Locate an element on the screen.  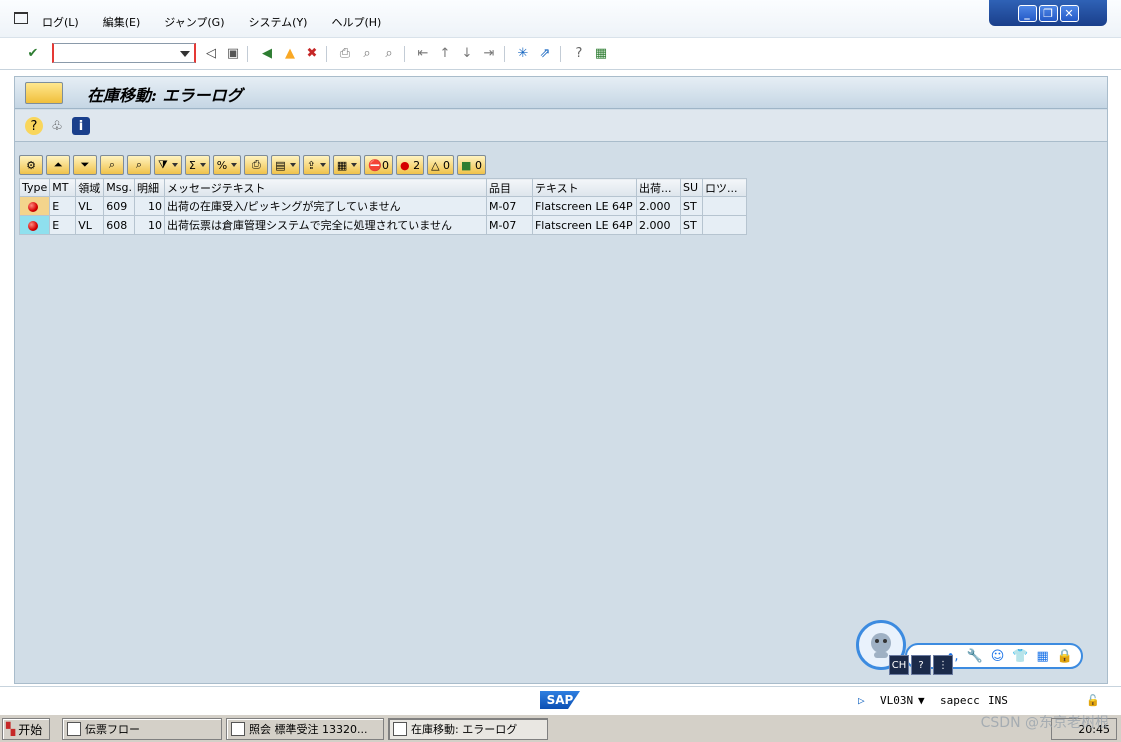
sort-ascending-button: ⏶ is located at coordinates (58, 165).